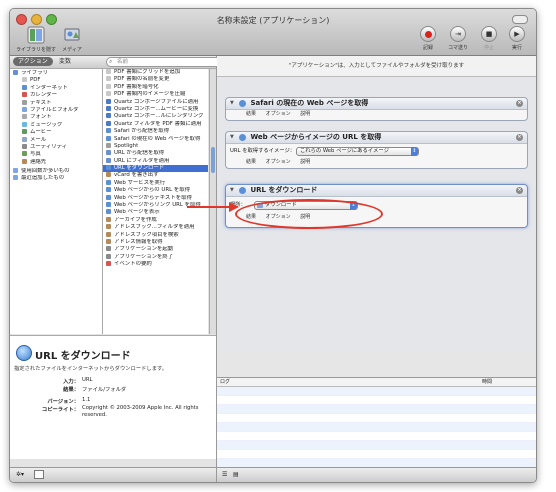  What do you see at coordinates (155, 131) in the screenshot?
I see `action-list-item: Safari から配信を取得` at bounding box center [155, 131].